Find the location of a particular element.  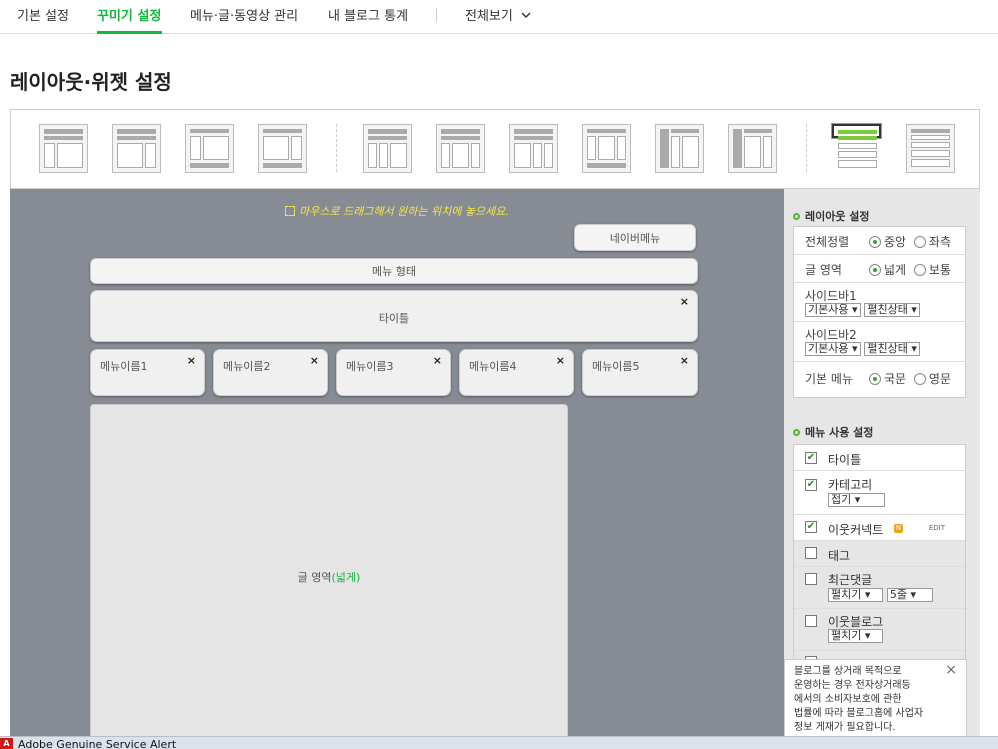

layout-option-11-selected is located at coordinates (856, 146).